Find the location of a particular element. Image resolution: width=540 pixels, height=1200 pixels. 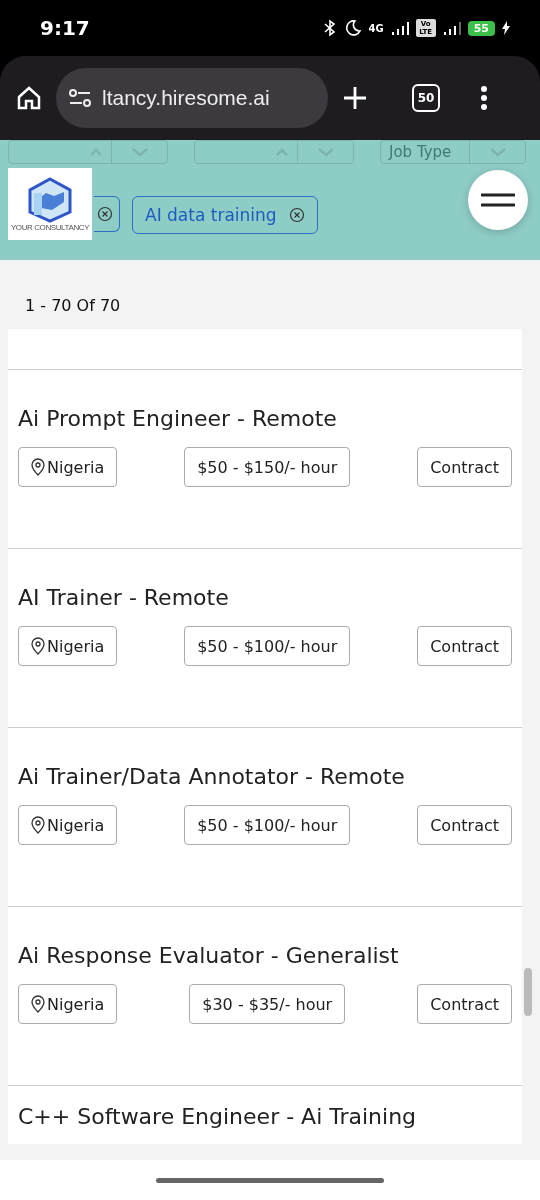

menu-icon is located at coordinates (498, 200).